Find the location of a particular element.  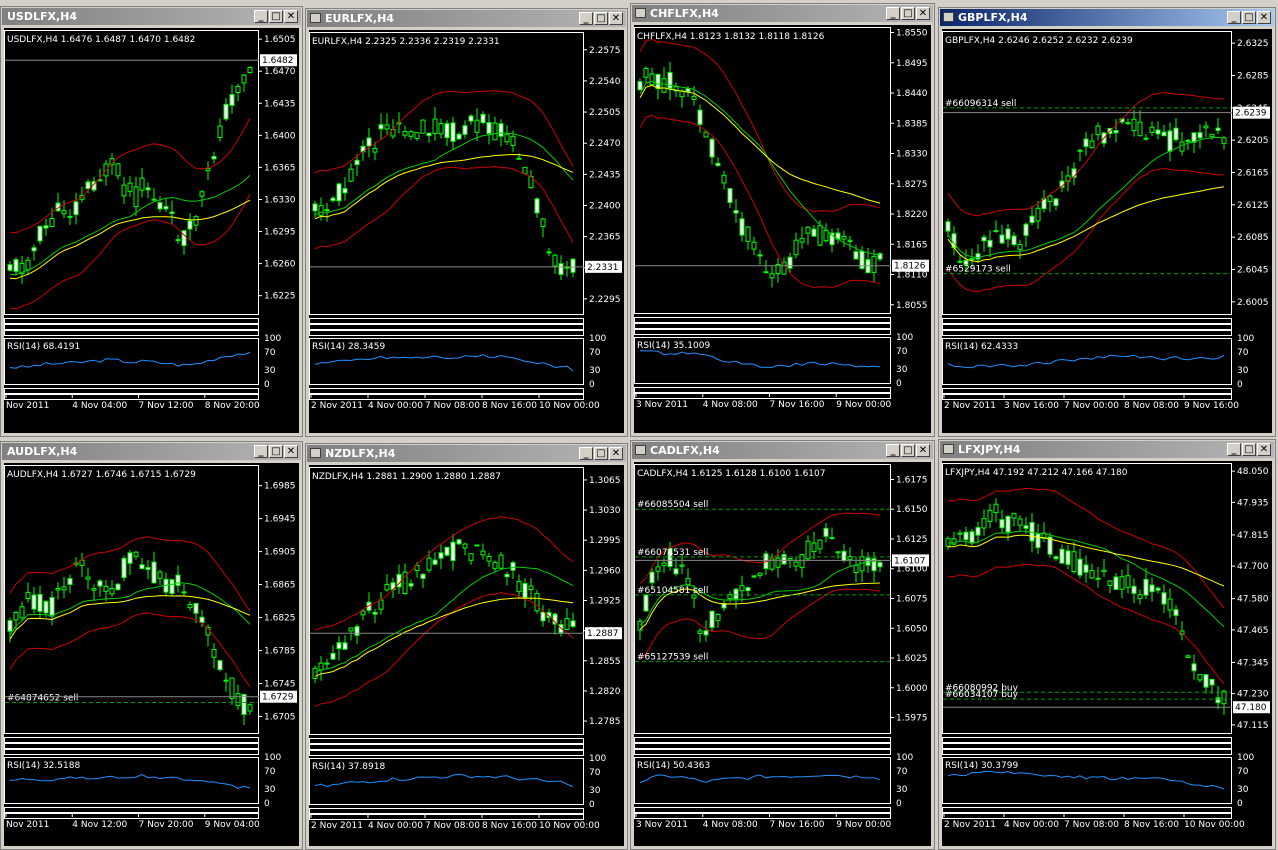

price-tick-label: 47.580 is located at coordinates (1253, 600).